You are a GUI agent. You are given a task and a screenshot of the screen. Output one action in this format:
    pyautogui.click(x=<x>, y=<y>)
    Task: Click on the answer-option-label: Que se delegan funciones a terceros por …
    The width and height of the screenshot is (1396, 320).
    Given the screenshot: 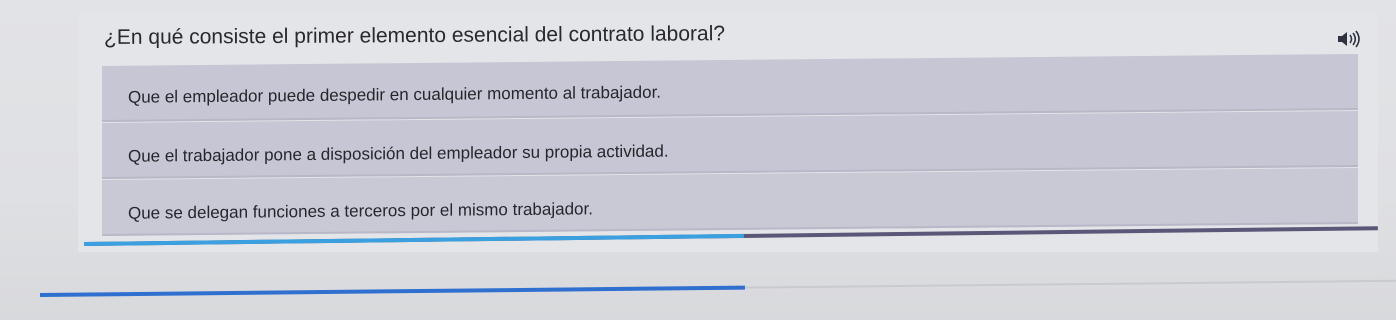 What is the action you would take?
    pyautogui.click(x=360, y=211)
    